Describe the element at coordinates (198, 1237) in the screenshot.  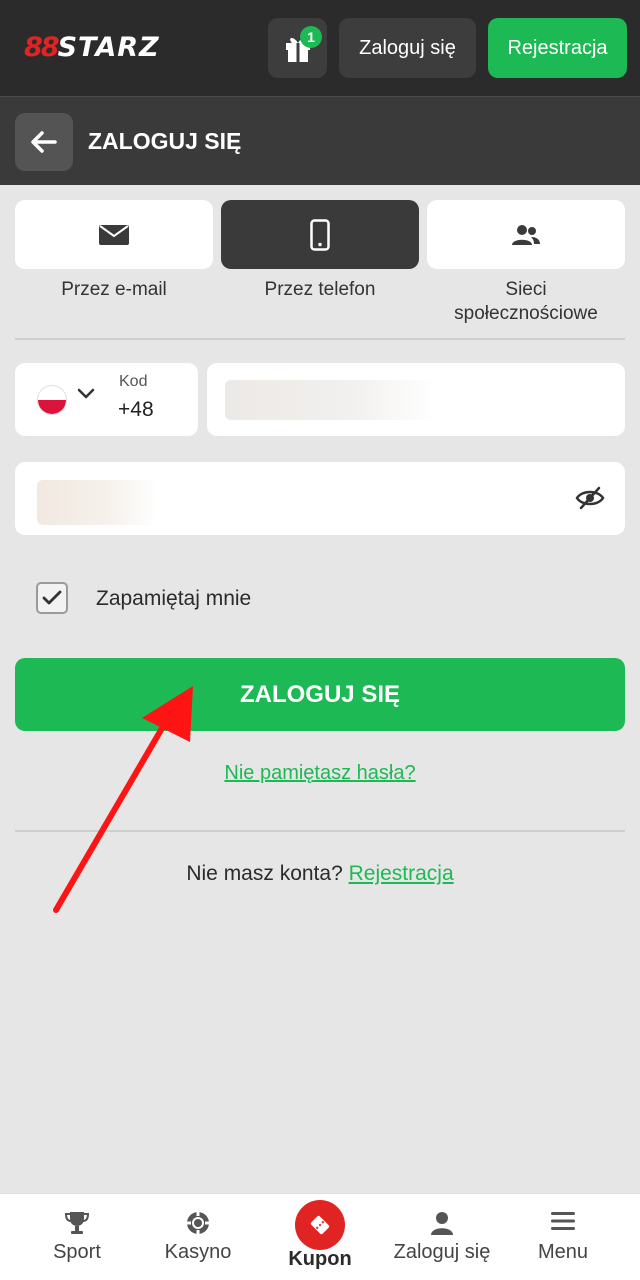
I see `nav-casino: Kasyno` at that location.